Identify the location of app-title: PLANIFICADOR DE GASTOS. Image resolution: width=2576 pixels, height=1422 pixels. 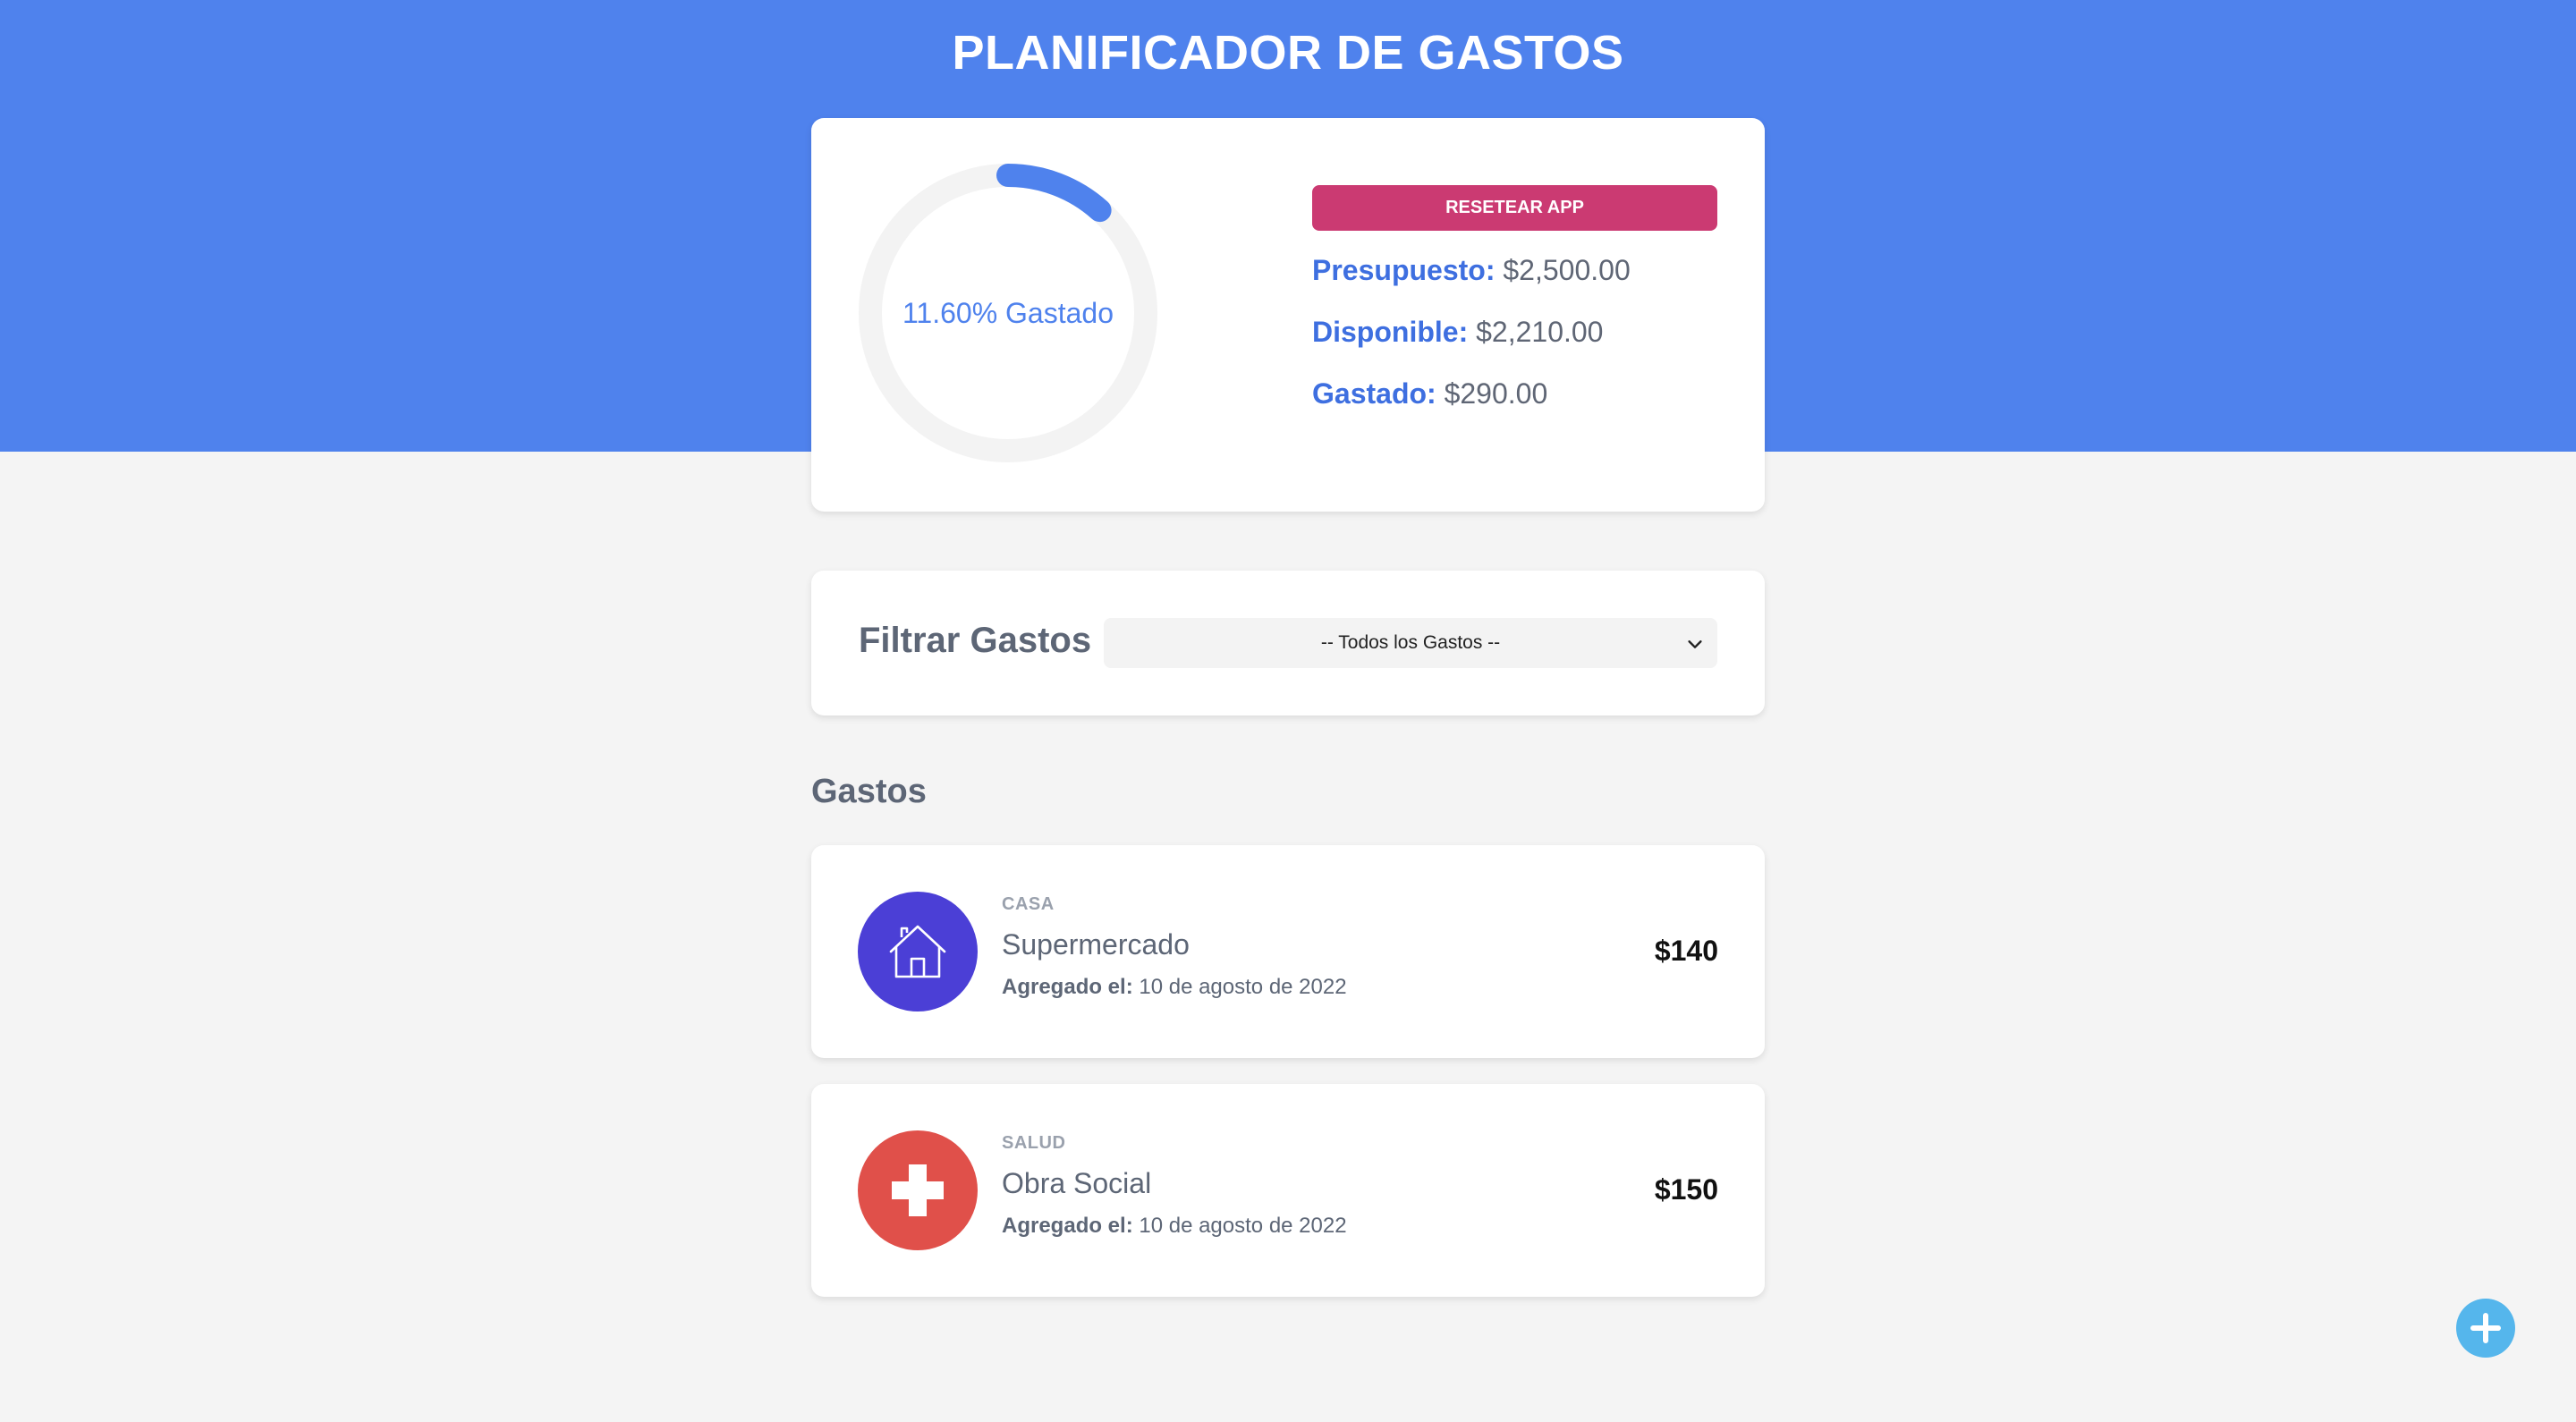
(1288, 53).